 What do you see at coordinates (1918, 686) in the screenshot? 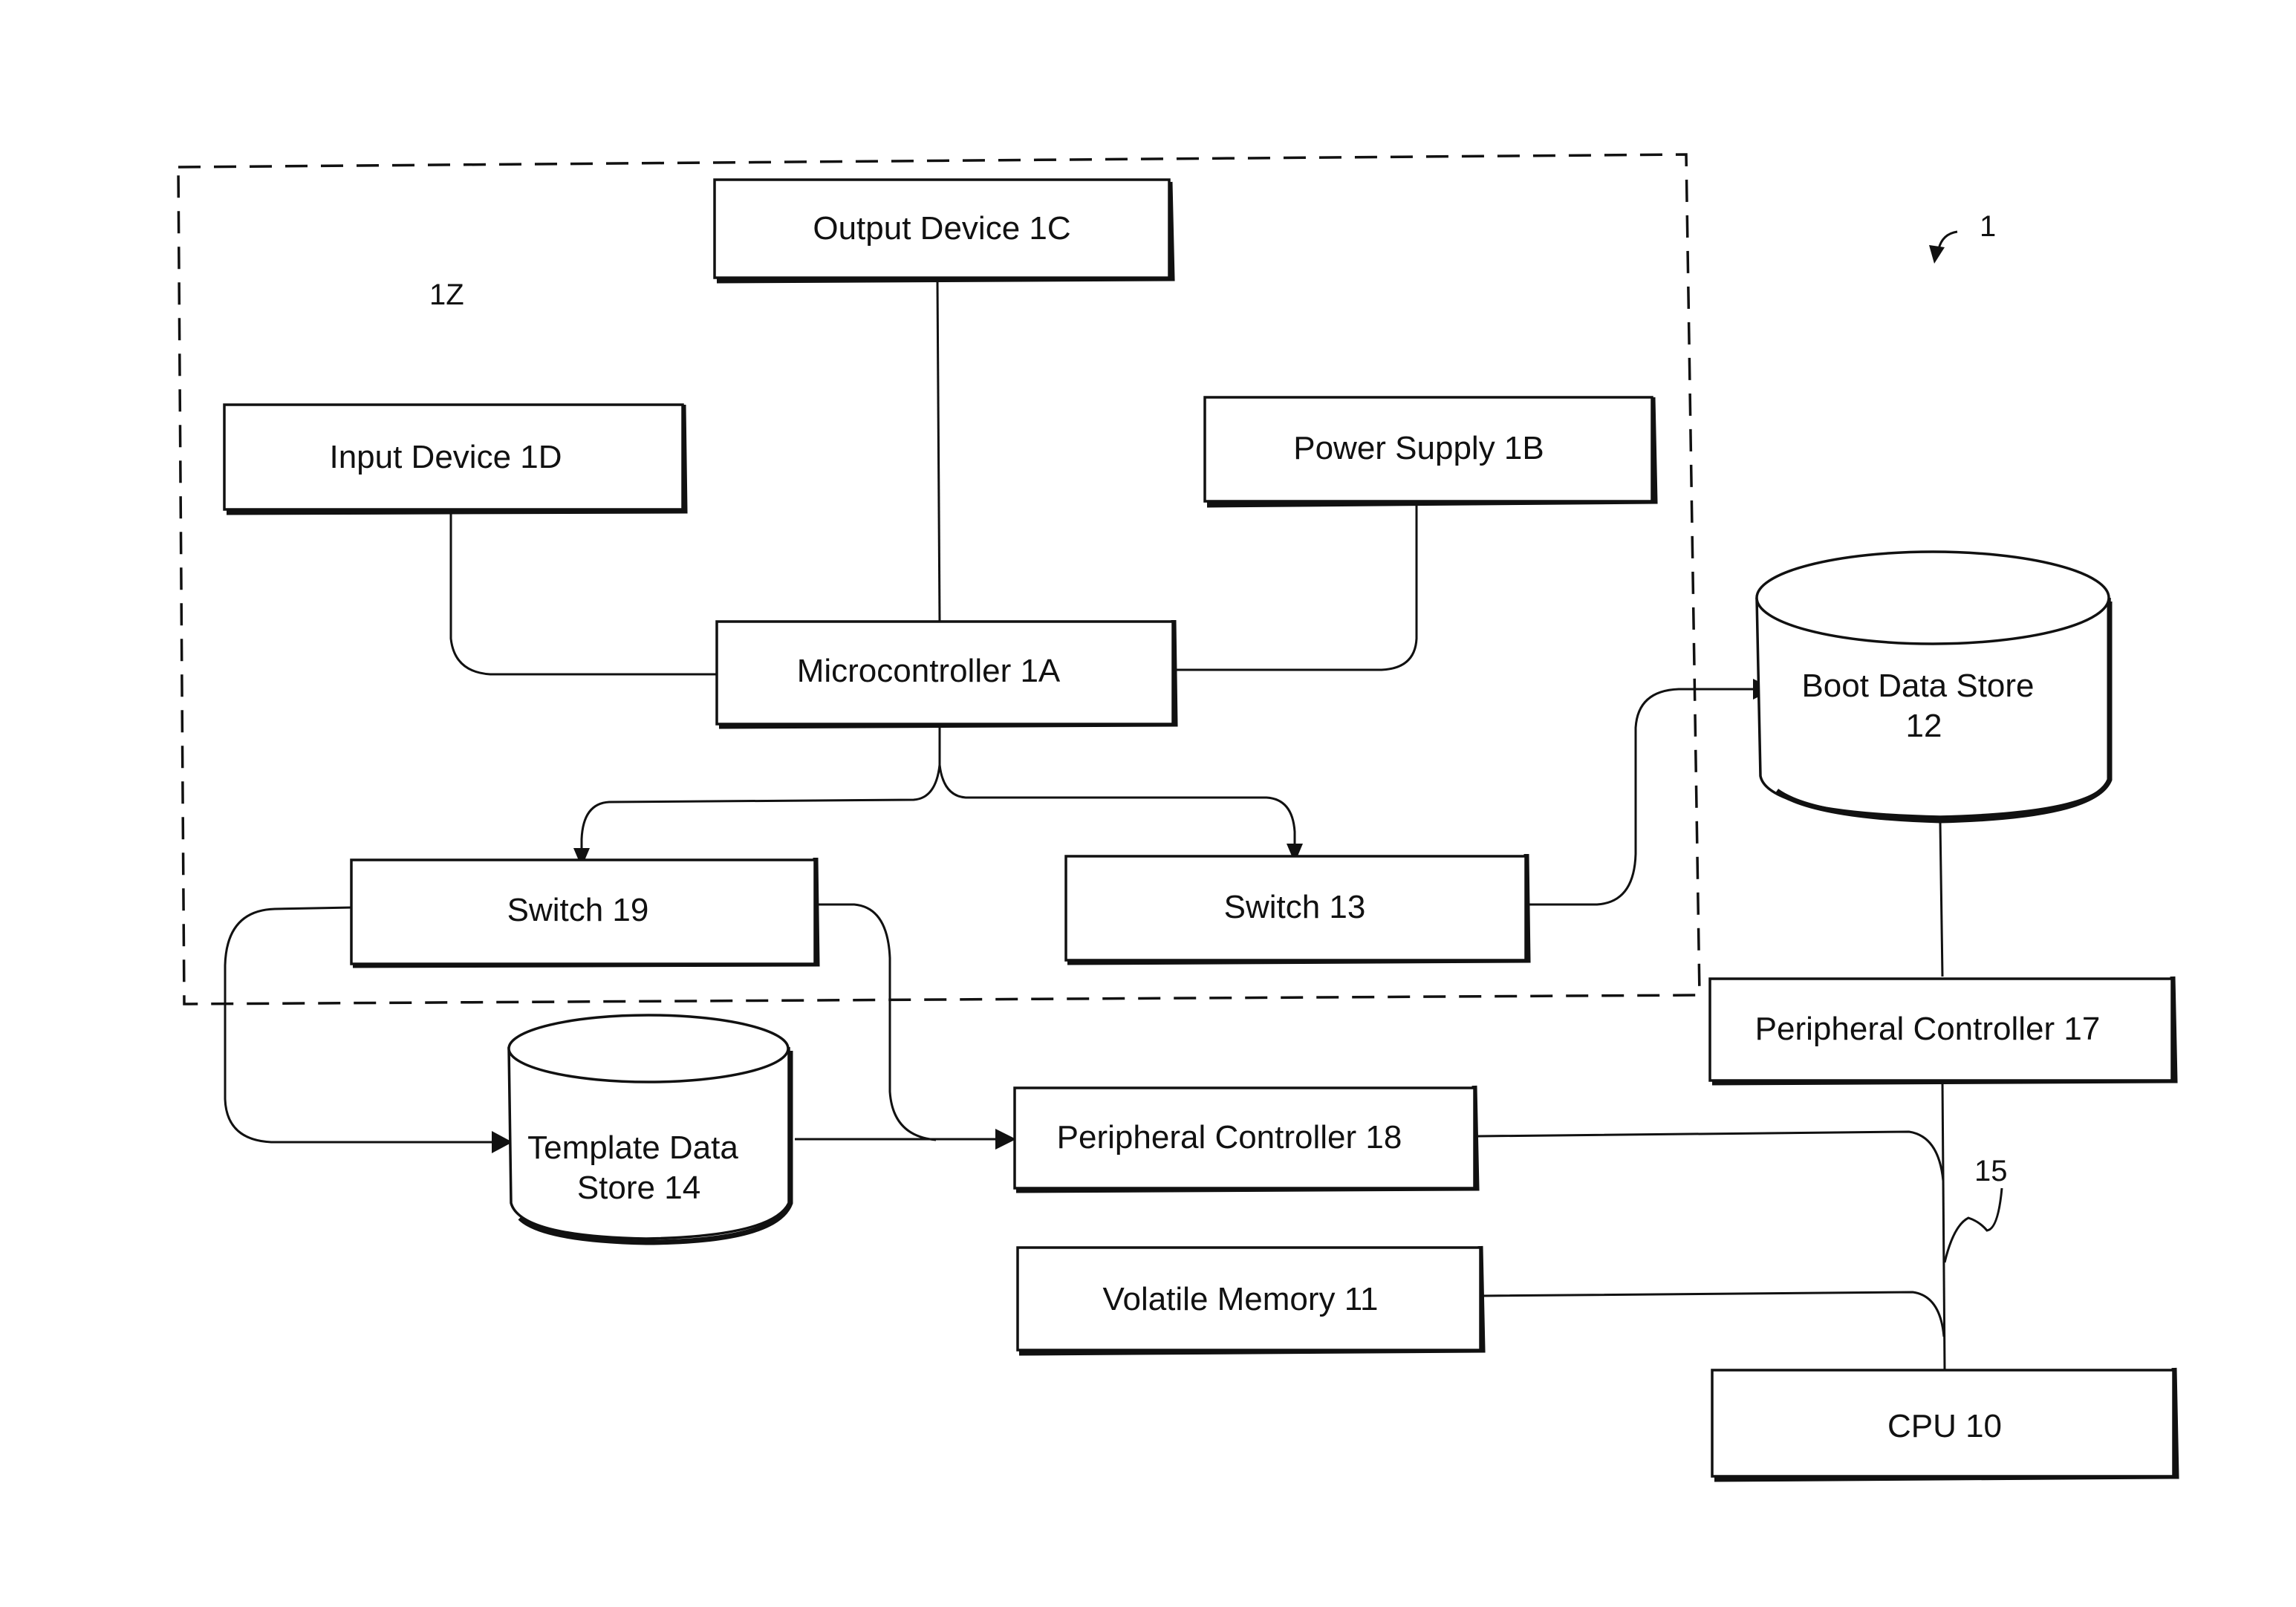
I see `boot-data-store-label-line1: Boot Data Store` at bounding box center [1918, 686].